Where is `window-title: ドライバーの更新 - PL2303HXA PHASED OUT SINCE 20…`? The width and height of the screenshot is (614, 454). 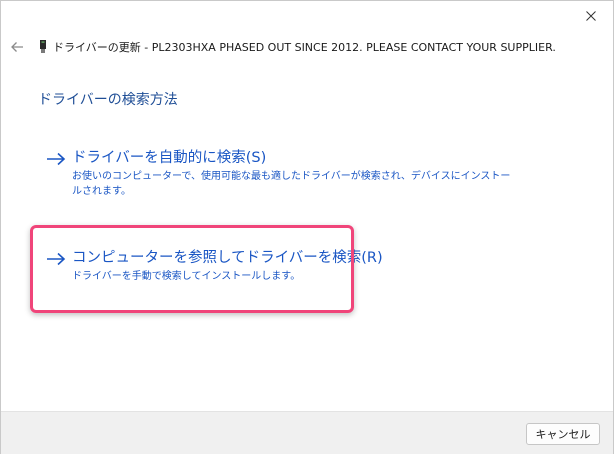
window-title: ドライバーの更新 - PL2303HXA PHASED OUT SINCE 20… is located at coordinates (304, 47).